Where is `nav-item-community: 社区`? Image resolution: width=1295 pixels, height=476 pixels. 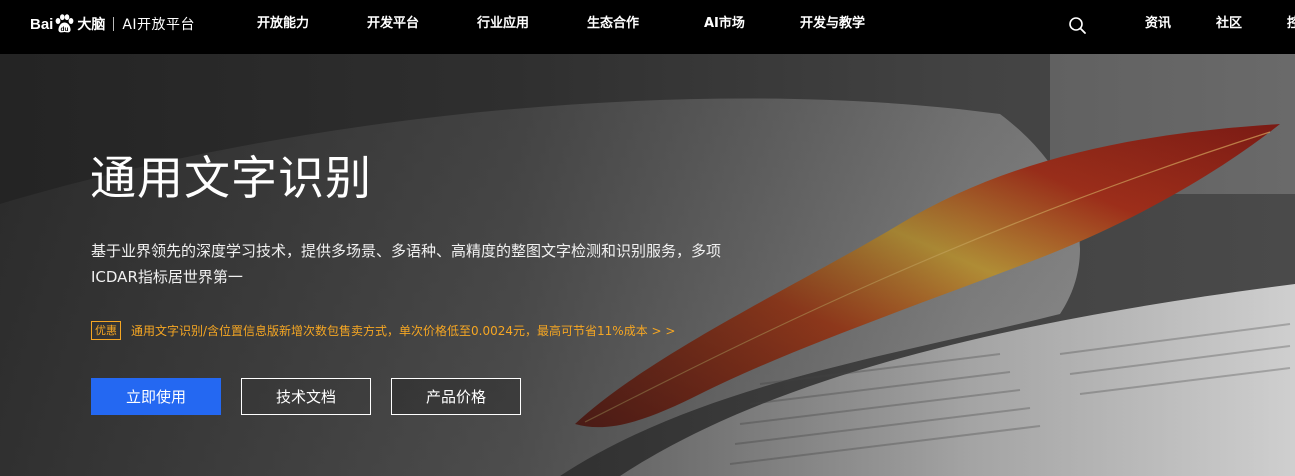 nav-item-community: 社区 is located at coordinates (1229, 24).